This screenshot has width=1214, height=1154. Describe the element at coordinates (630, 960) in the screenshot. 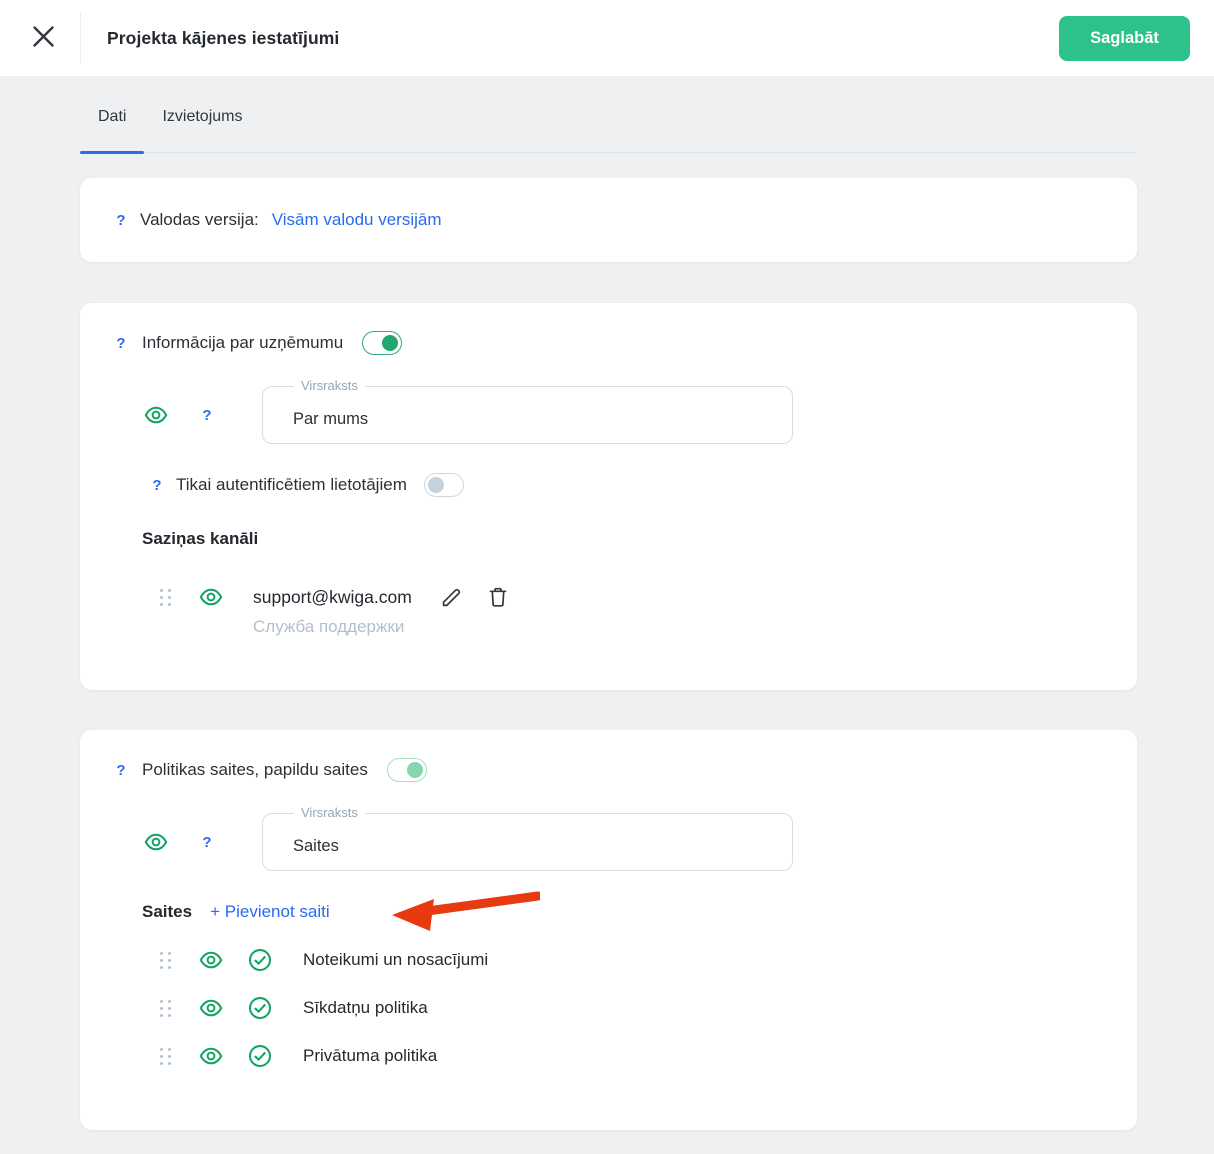

I see `link-item: Noteikumi un nosacījumi` at that location.